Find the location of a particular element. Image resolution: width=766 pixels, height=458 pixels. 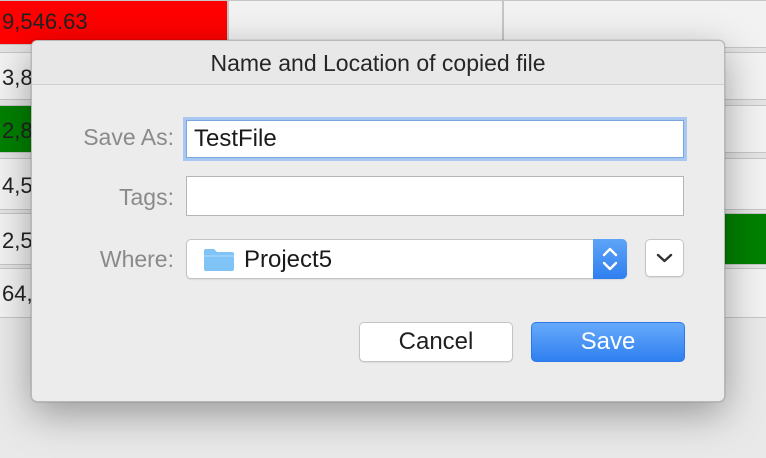

save-as-label: Save As: is located at coordinates (128, 137).